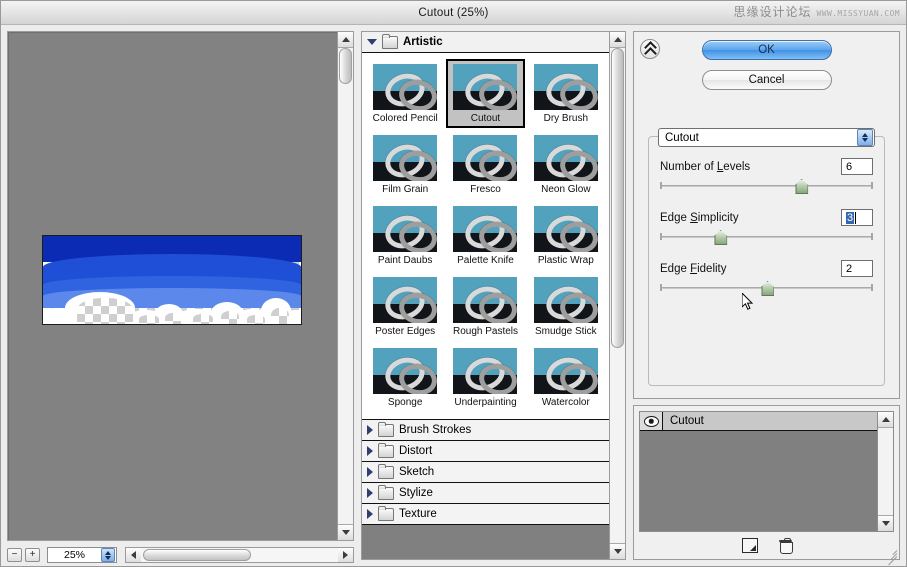 The height and width of the screenshot is (567, 907). Describe the element at coordinates (485, 513) in the screenshot. I see `category-header-texture: Texture` at that location.